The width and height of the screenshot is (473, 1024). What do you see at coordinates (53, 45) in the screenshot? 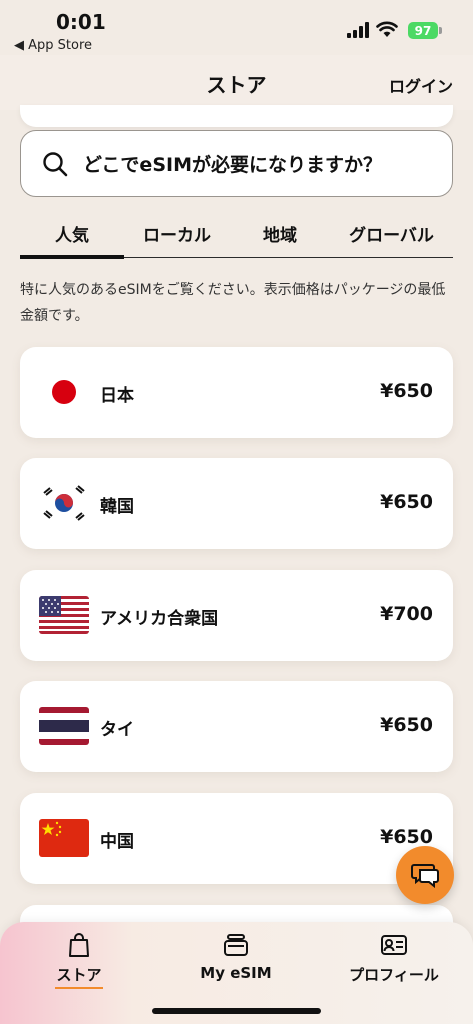
I see `back-to-app-store-link: ◀ App Store` at bounding box center [53, 45].